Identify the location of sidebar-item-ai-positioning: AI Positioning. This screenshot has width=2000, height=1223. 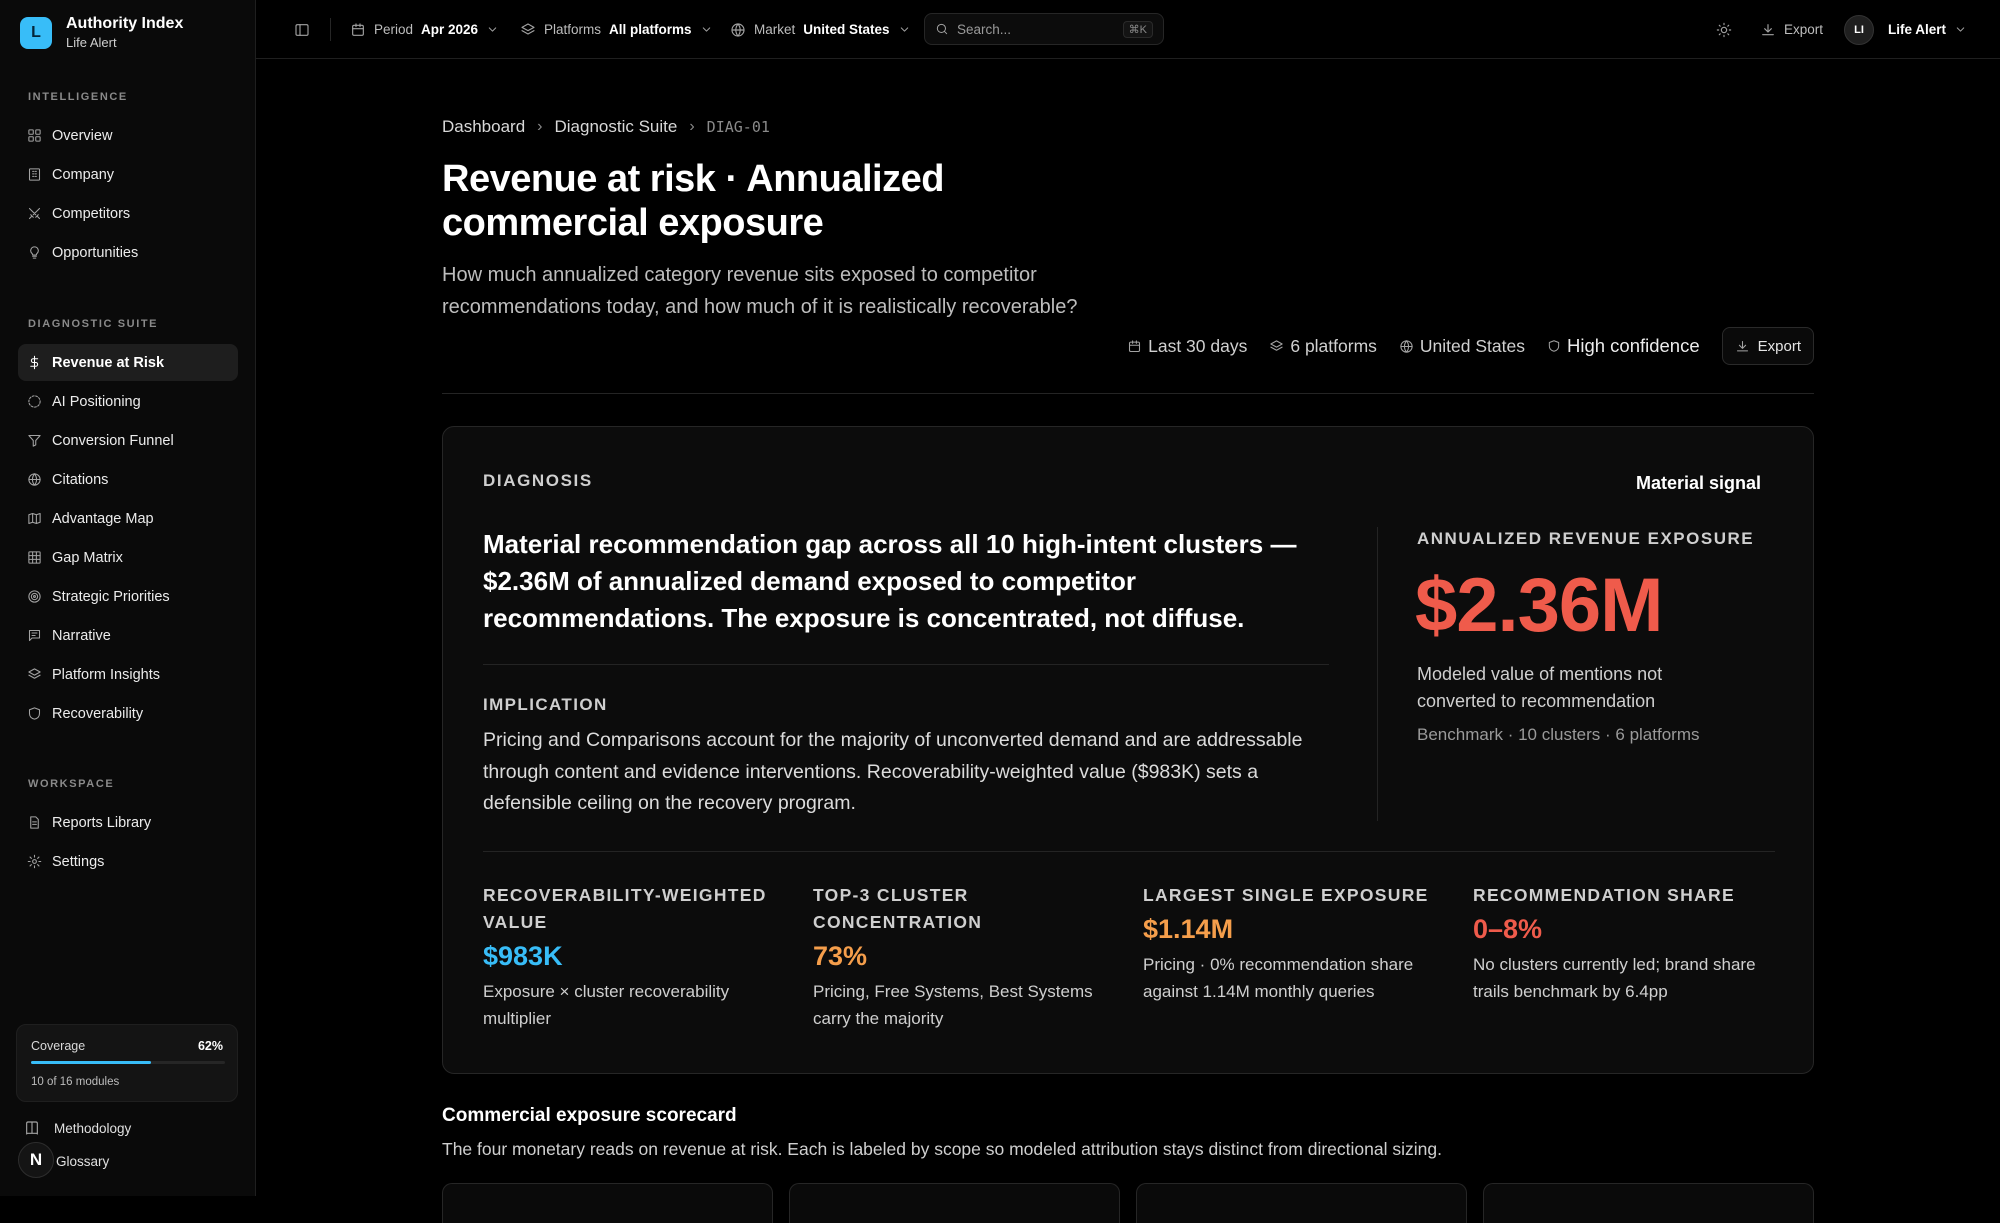
(128, 401).